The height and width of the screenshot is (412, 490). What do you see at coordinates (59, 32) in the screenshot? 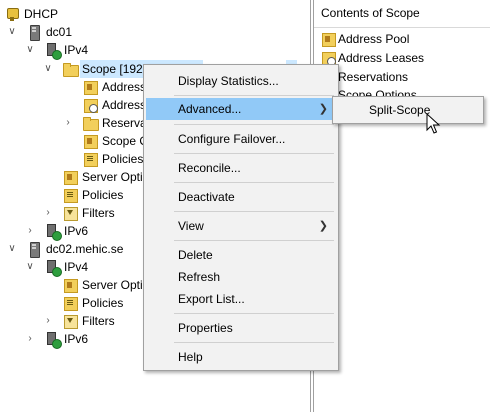
I see `tree-node-label: dc01` at bounding box center [59, 32].